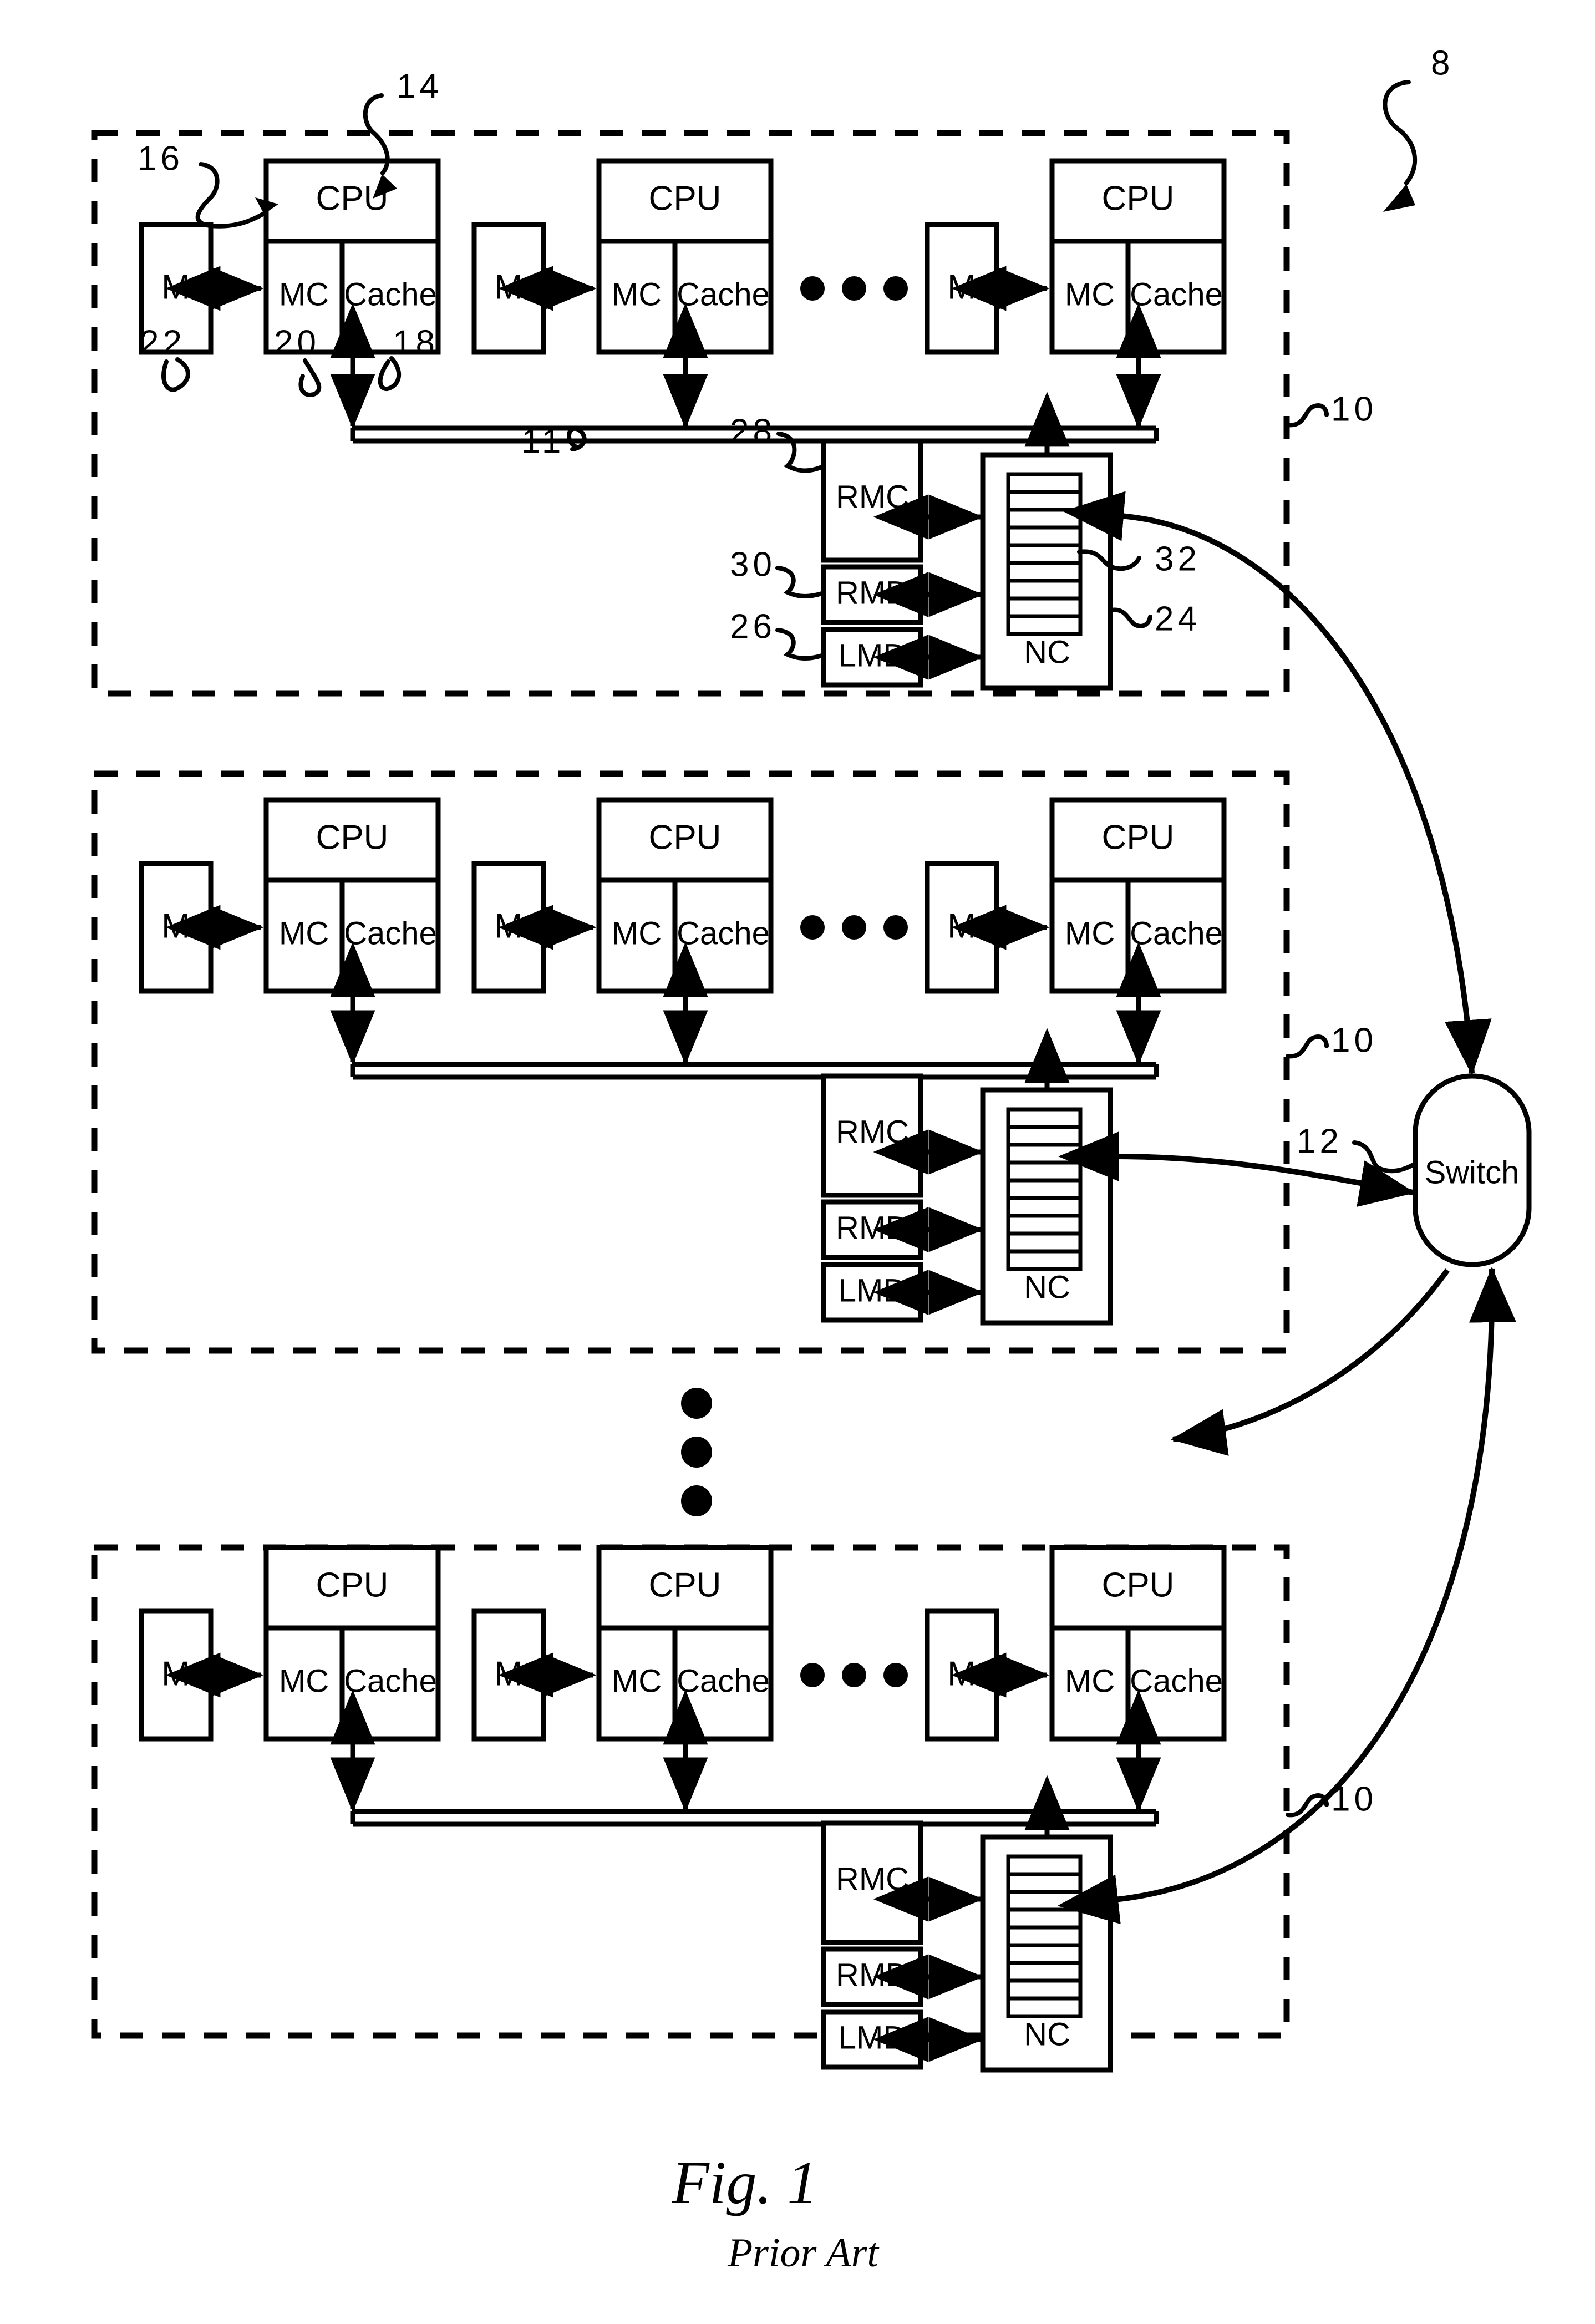 Image resolution: width=1595 pixels, height=2324 pixels. Describe the element at coordinates (754, 1071) in the screenshot. I see `node-2-bus` at that location.